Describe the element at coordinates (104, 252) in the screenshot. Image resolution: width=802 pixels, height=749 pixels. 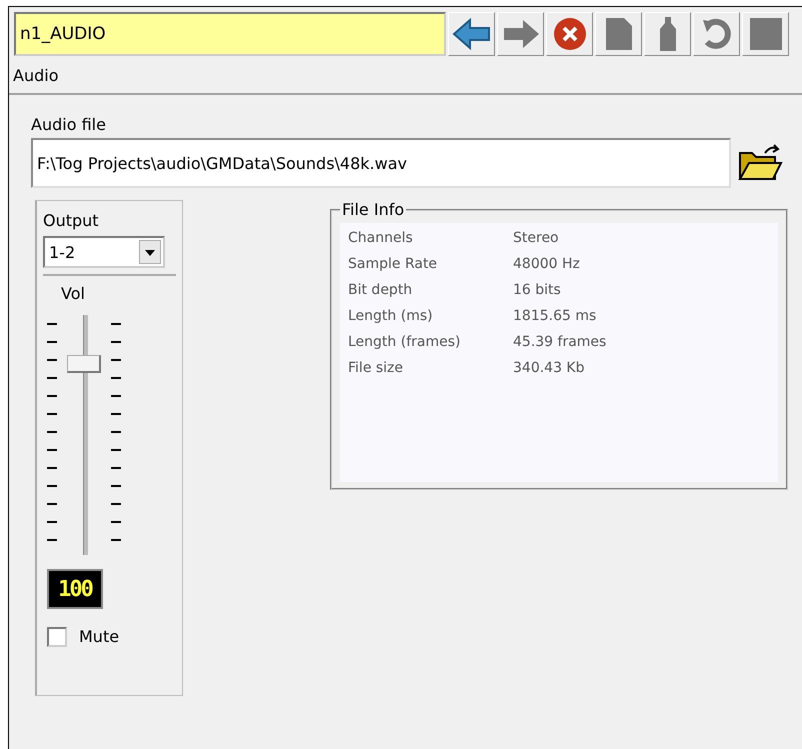
I see `output-select: 1-2` at that location.